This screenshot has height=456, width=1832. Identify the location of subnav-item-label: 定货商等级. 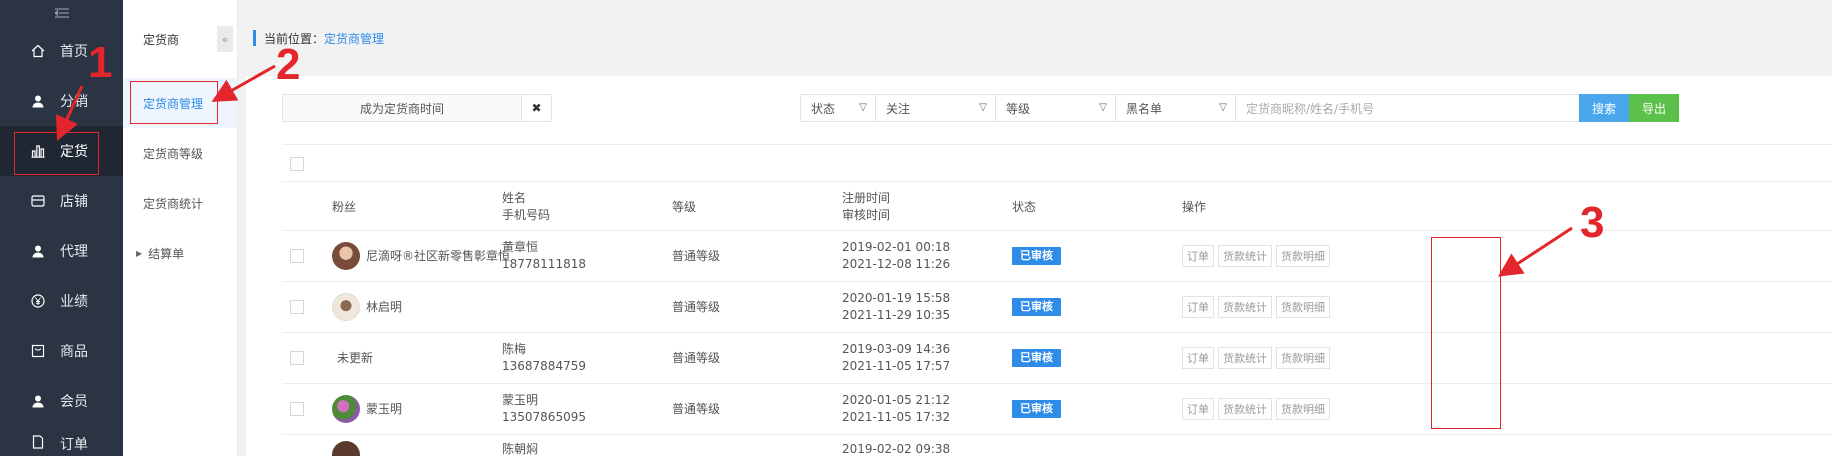
(173, 153).